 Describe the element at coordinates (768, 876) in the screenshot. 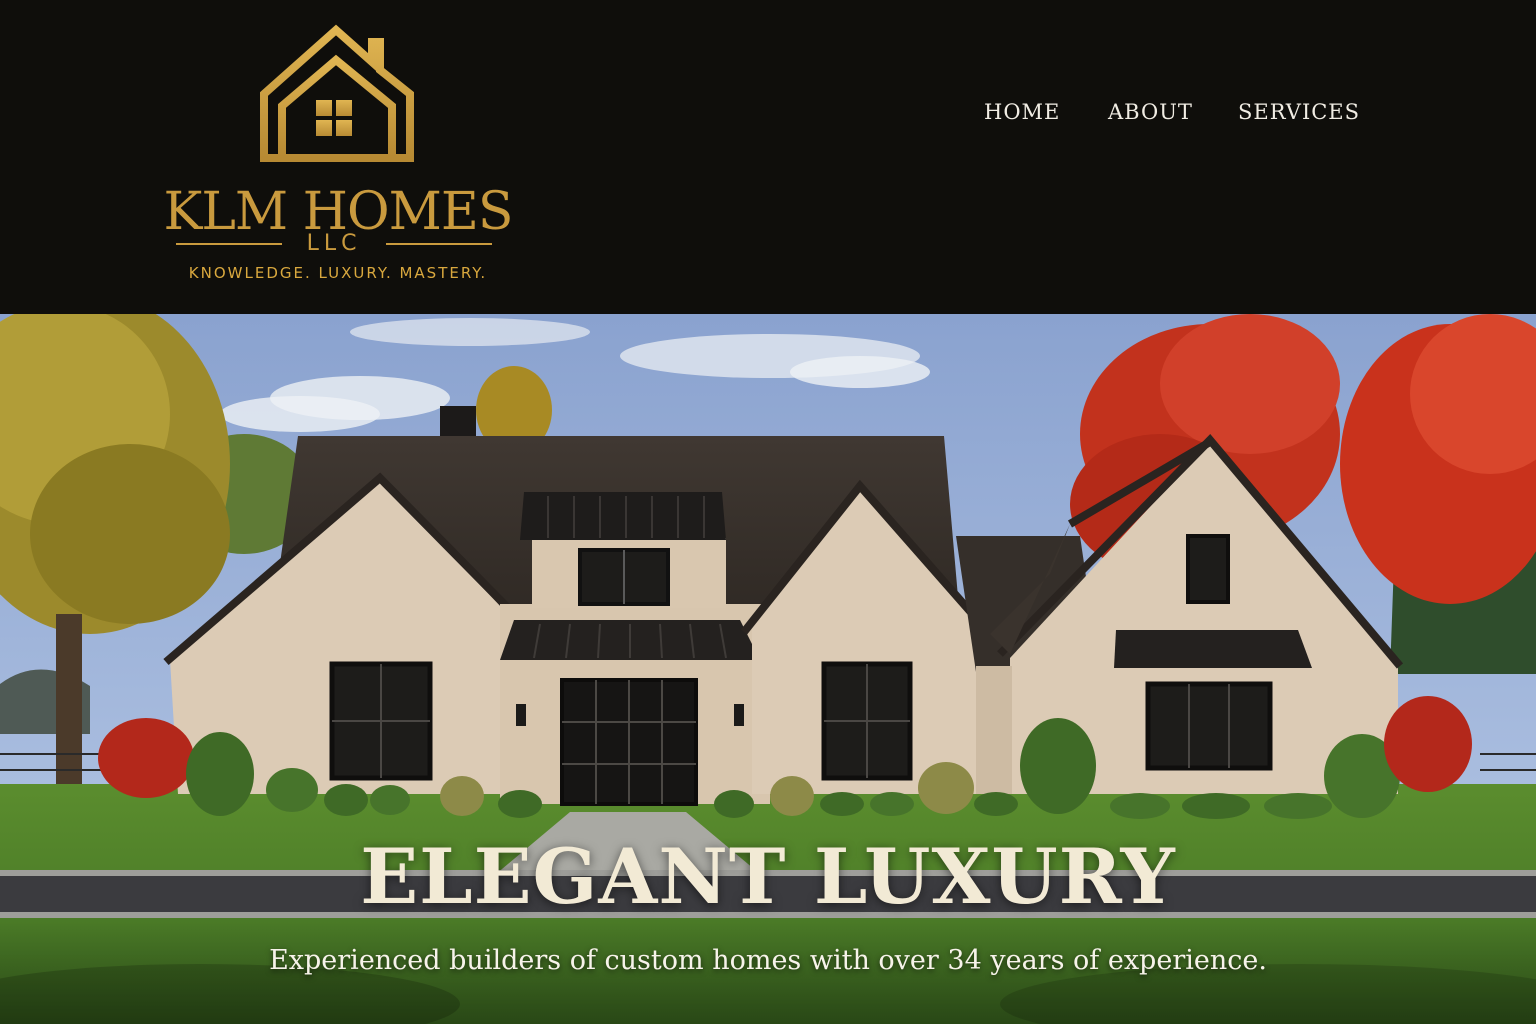

I see `hero-title: ELEGANT LUXURY` at that location.